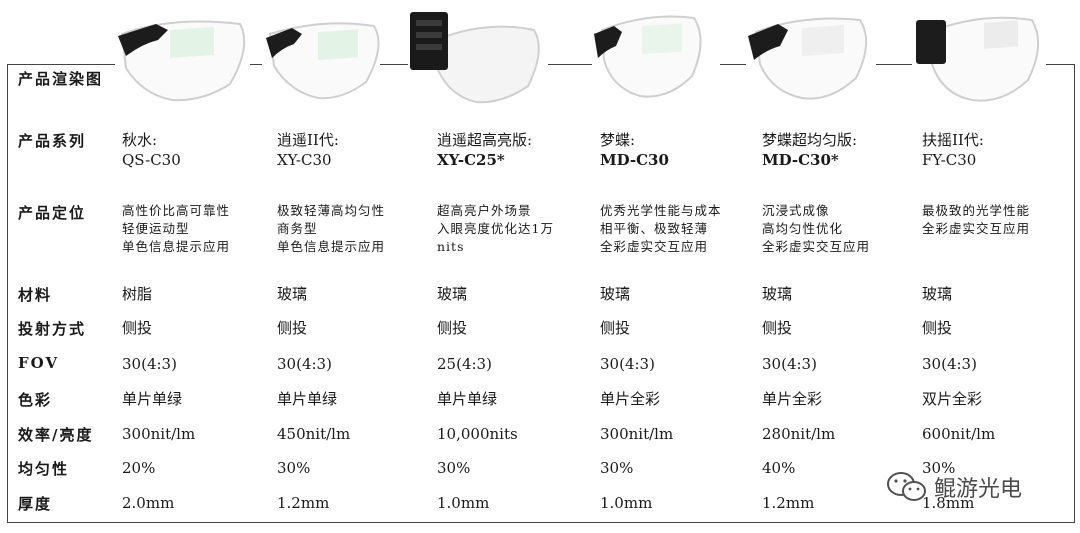 The width and height of the screenshot is (1080, 533). I want to click on product-series-cell: 逍遥II代: XY-C30, so click(308, 150).